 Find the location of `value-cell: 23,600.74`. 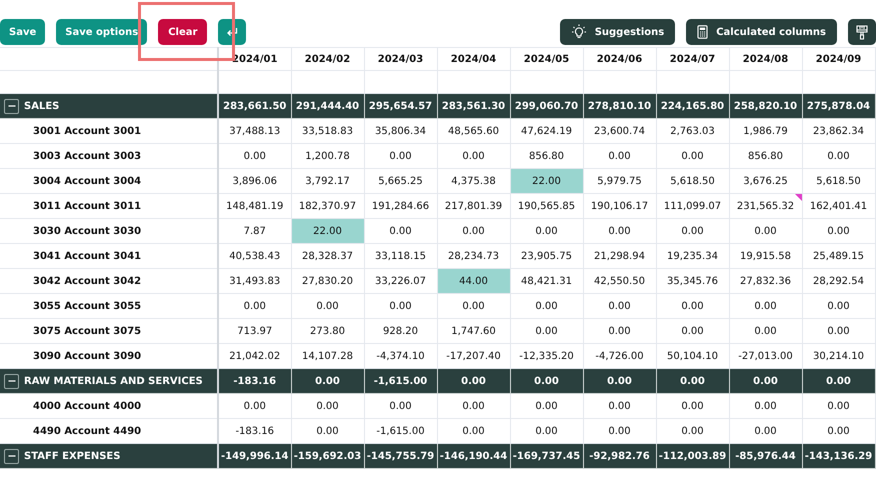

value-cell: 23,600.74 is located at coordinates (619, 131).